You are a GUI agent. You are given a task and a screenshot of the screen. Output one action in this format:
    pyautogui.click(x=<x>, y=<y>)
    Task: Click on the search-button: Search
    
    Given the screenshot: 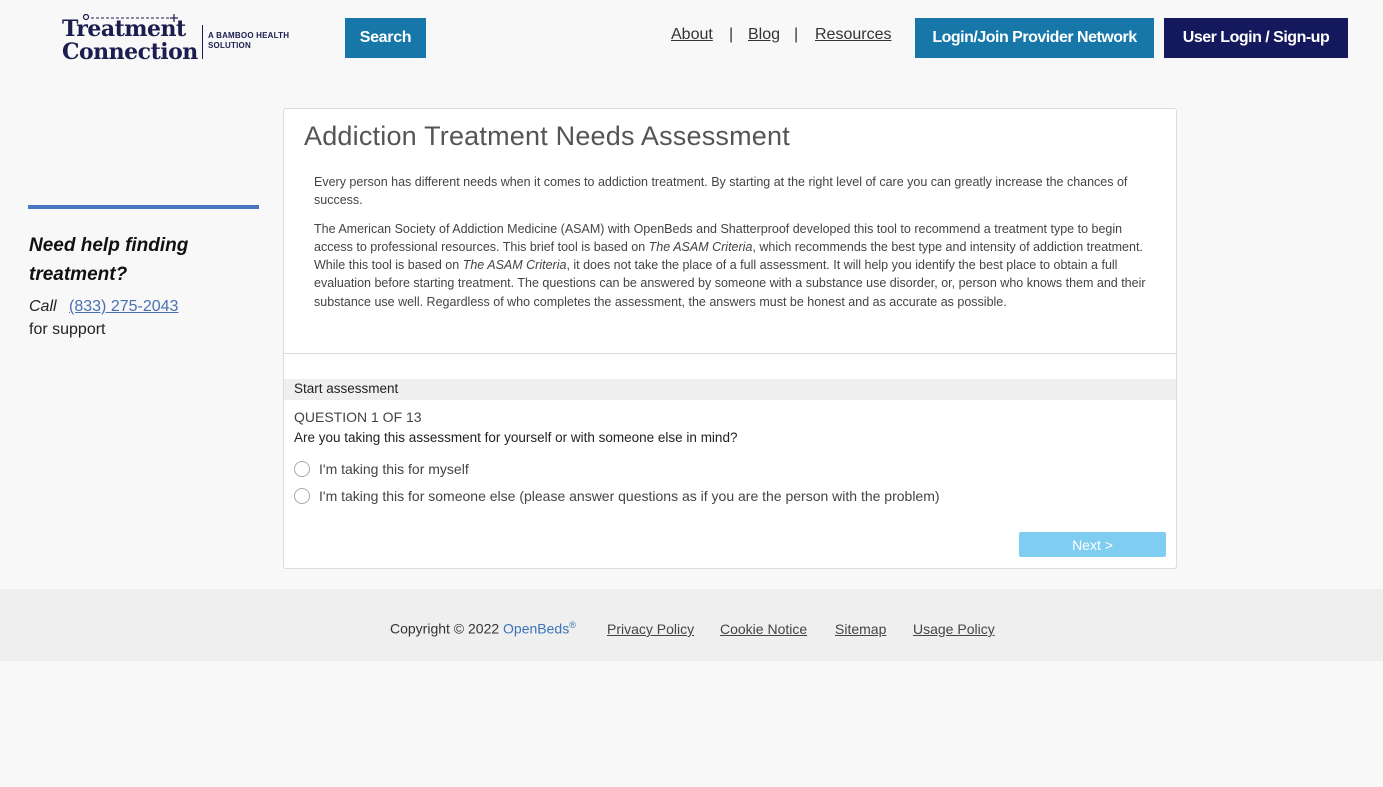 What is the action you would take?
    pyautogui.click(x=385, y=38)
    